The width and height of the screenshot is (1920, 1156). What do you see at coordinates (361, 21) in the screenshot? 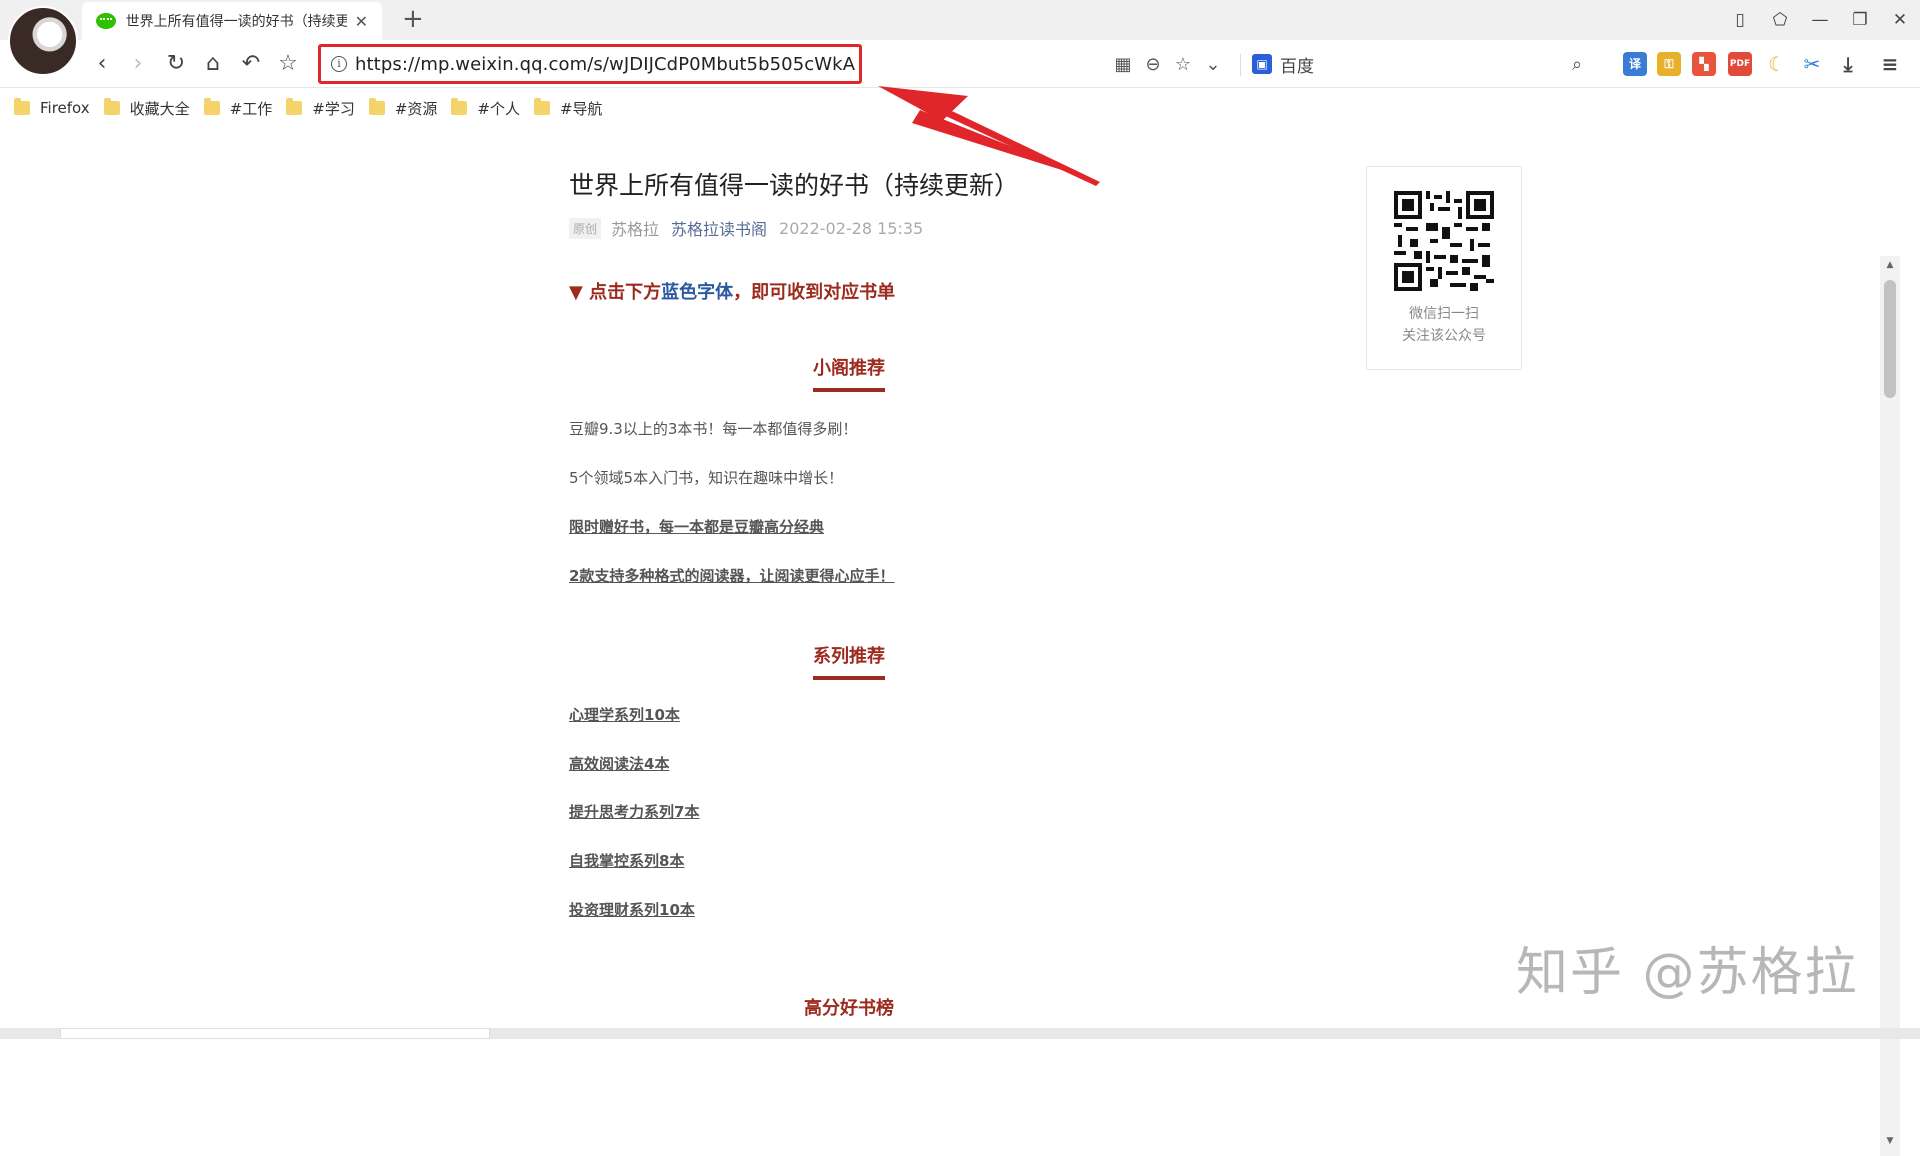
I see `tab-close-icon: ✕` at bounding box center [361, 21].